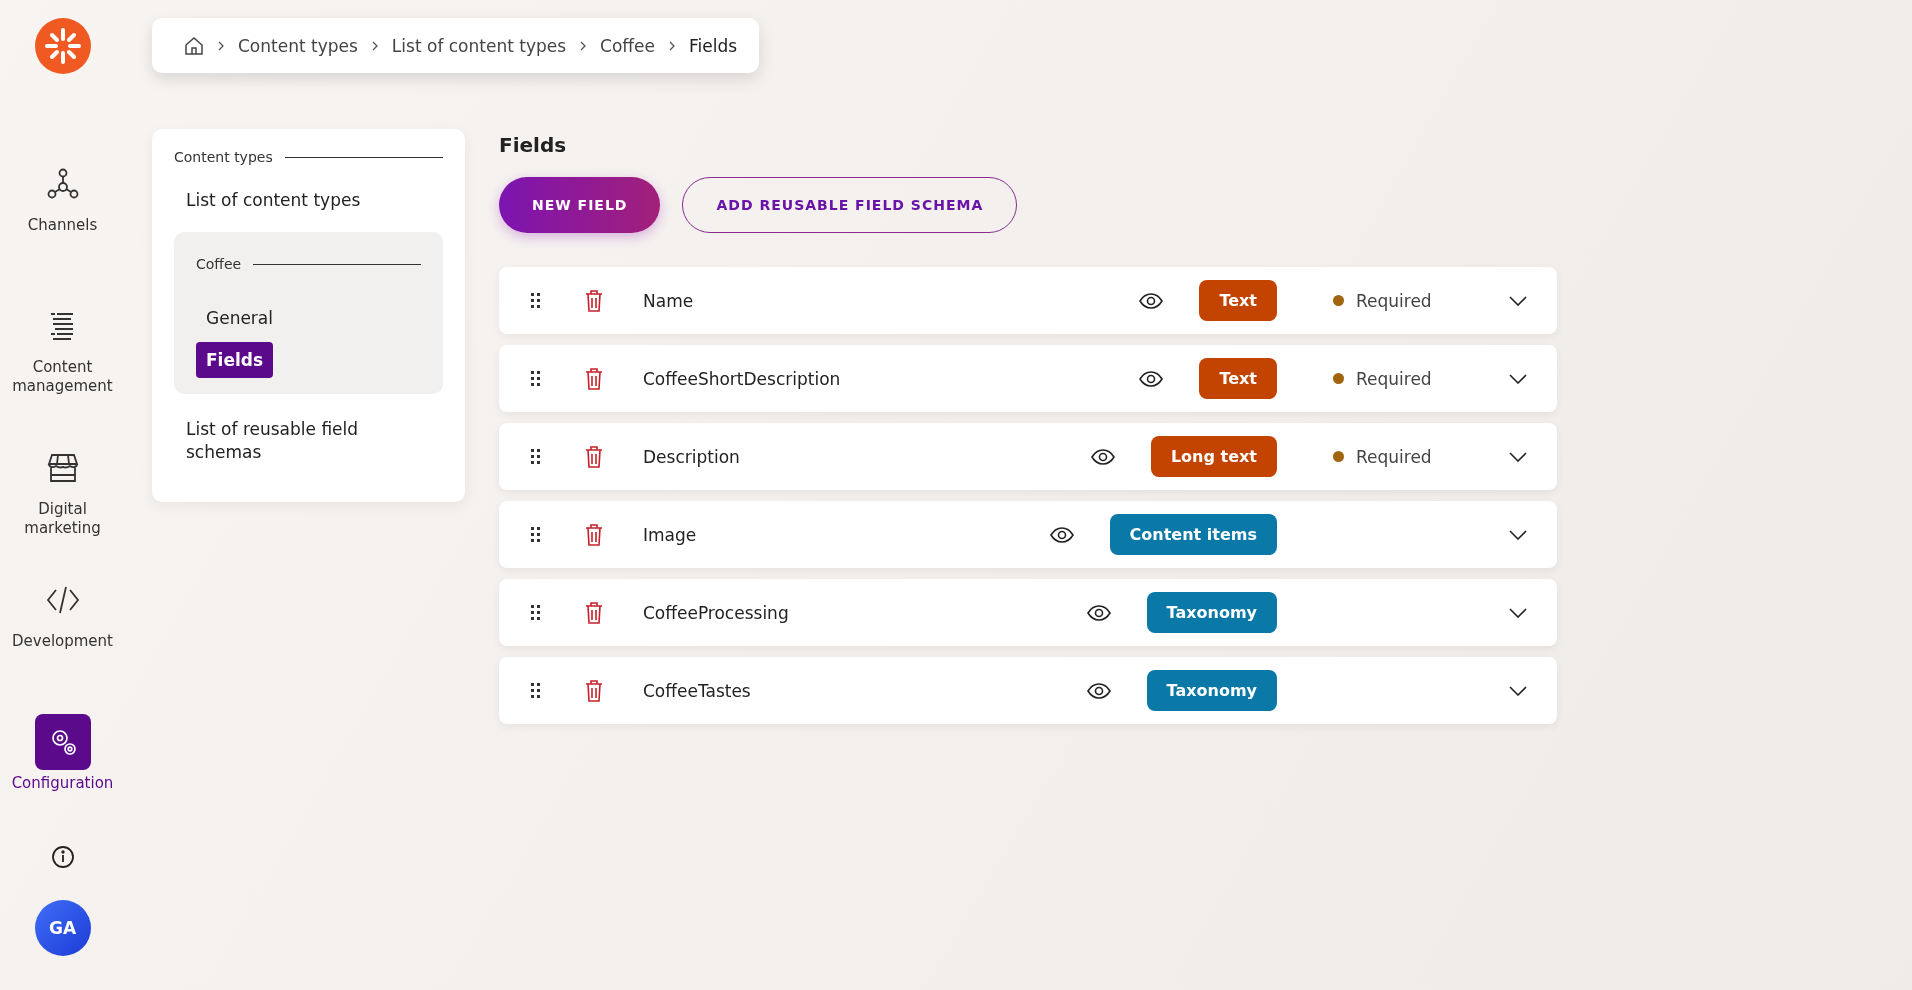  Describe the element at coordinates (62, 643) in the screenshot. I see `nav-item: Development` at that location.